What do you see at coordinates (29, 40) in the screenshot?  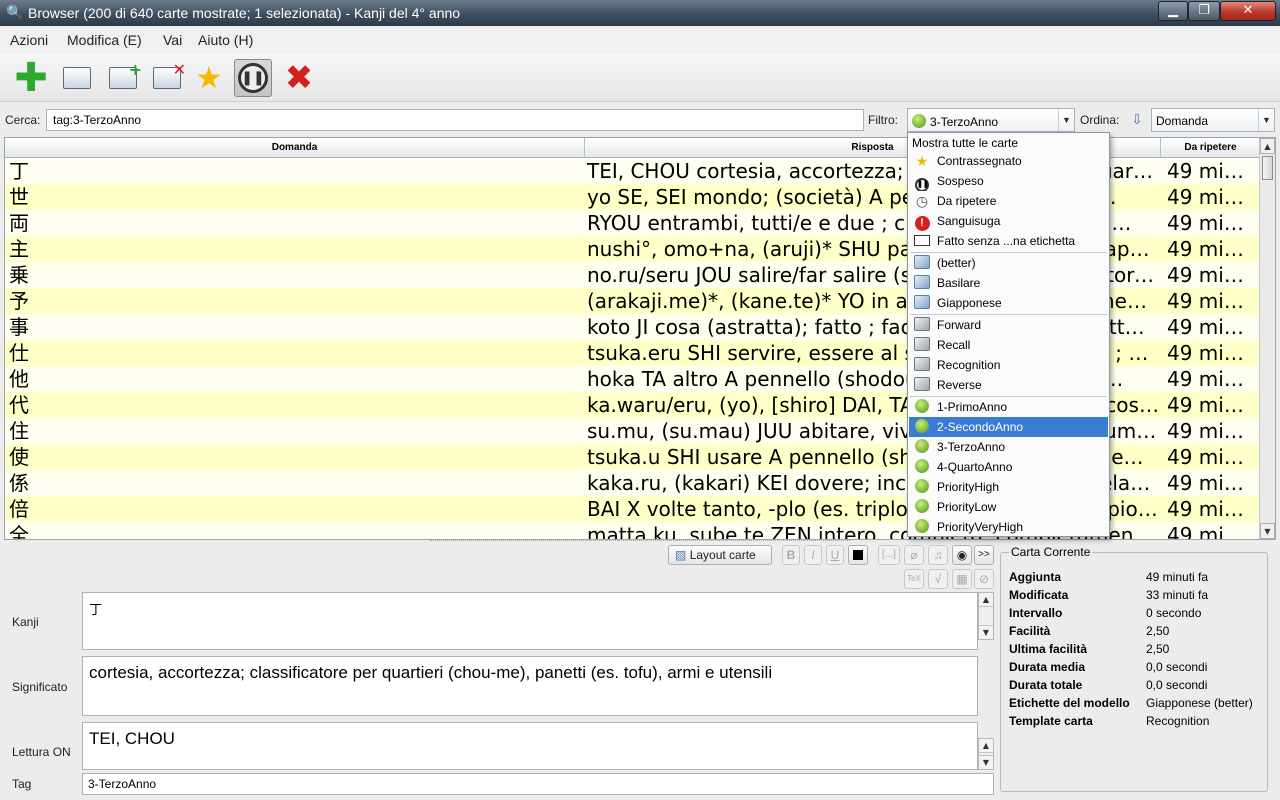 I see `menu-azioni: Azioni` at bounding box center [29, 40].